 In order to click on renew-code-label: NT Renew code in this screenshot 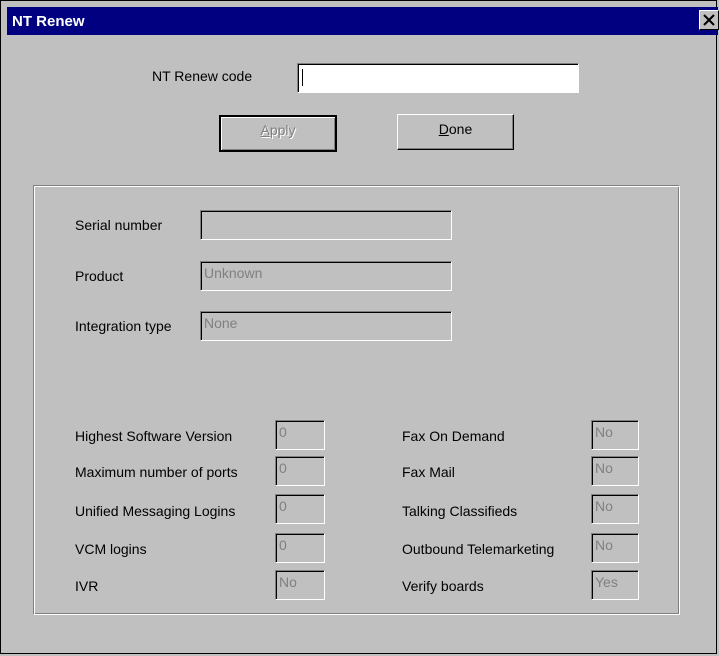, I will do `click(202, 76)`.